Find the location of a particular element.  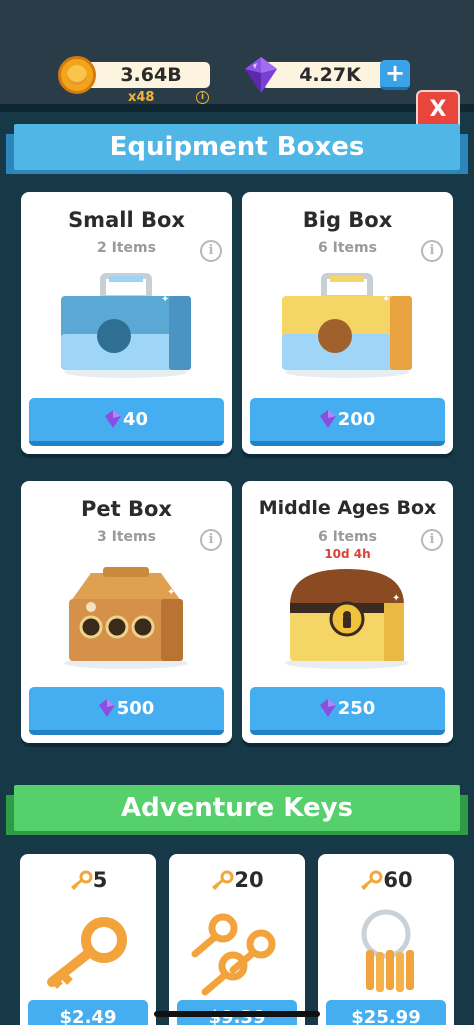

box-card-middle-ages: Middle Ages Box 6 Items 10d 4h i ✦ 250 is located at coordinates (347, 612).